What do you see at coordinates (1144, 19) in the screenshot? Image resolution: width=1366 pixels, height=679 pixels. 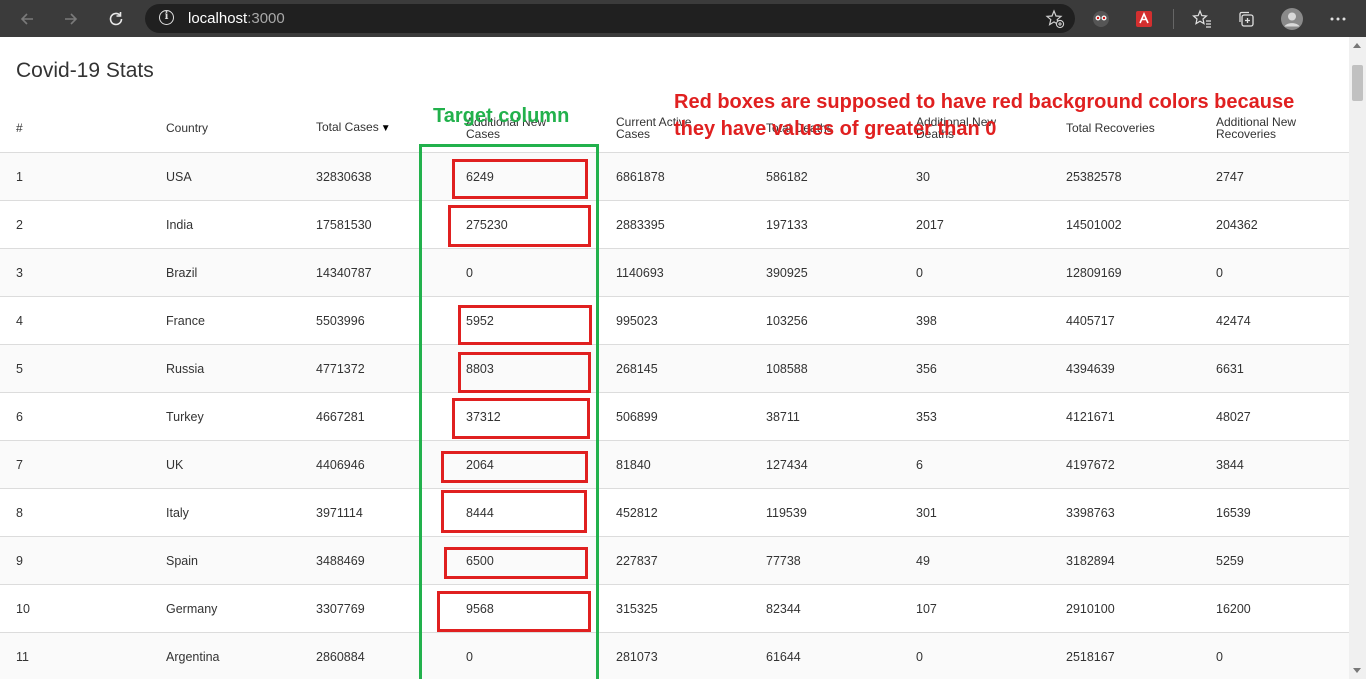 I see `extension-red-button` at bounding box center [1144, 19].